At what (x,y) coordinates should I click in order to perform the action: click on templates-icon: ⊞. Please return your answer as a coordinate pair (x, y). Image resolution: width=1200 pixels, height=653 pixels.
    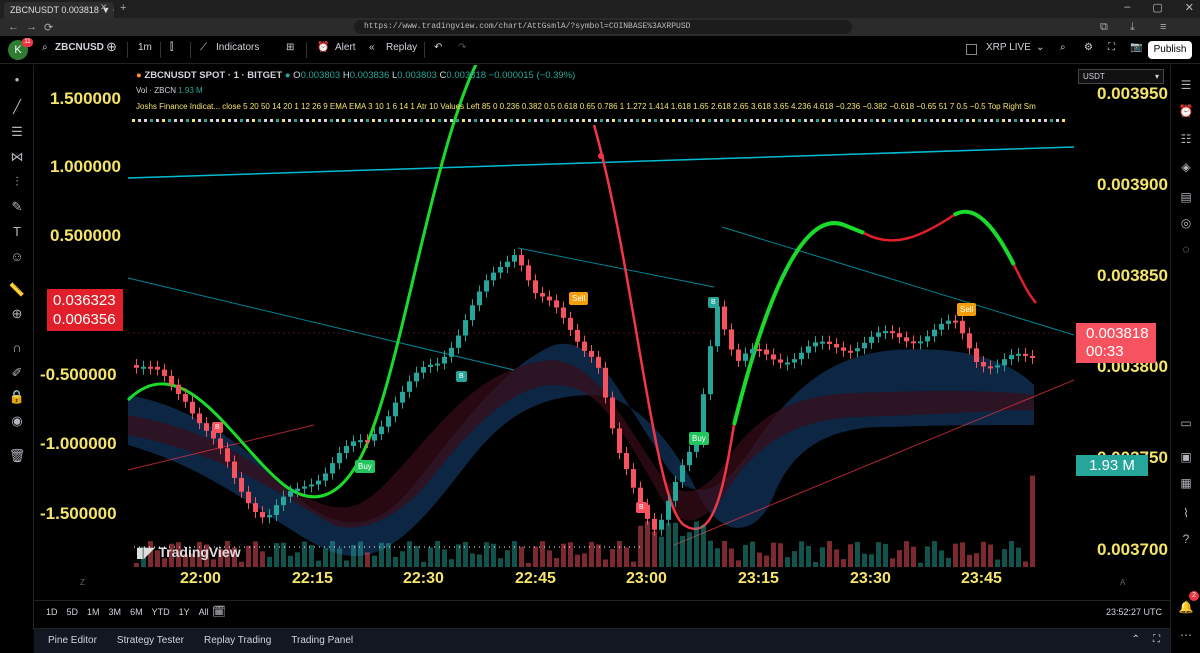
    Looking at the image, I should click on (290, 47).